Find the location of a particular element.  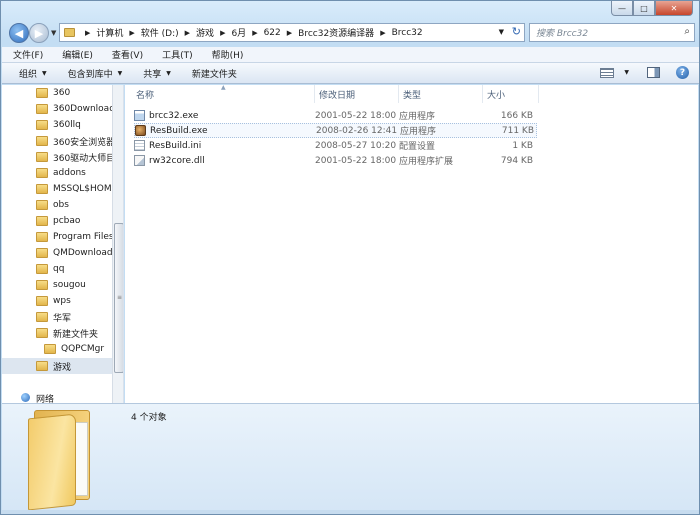

close-button: ✕ is located at coordinates (674, 8).